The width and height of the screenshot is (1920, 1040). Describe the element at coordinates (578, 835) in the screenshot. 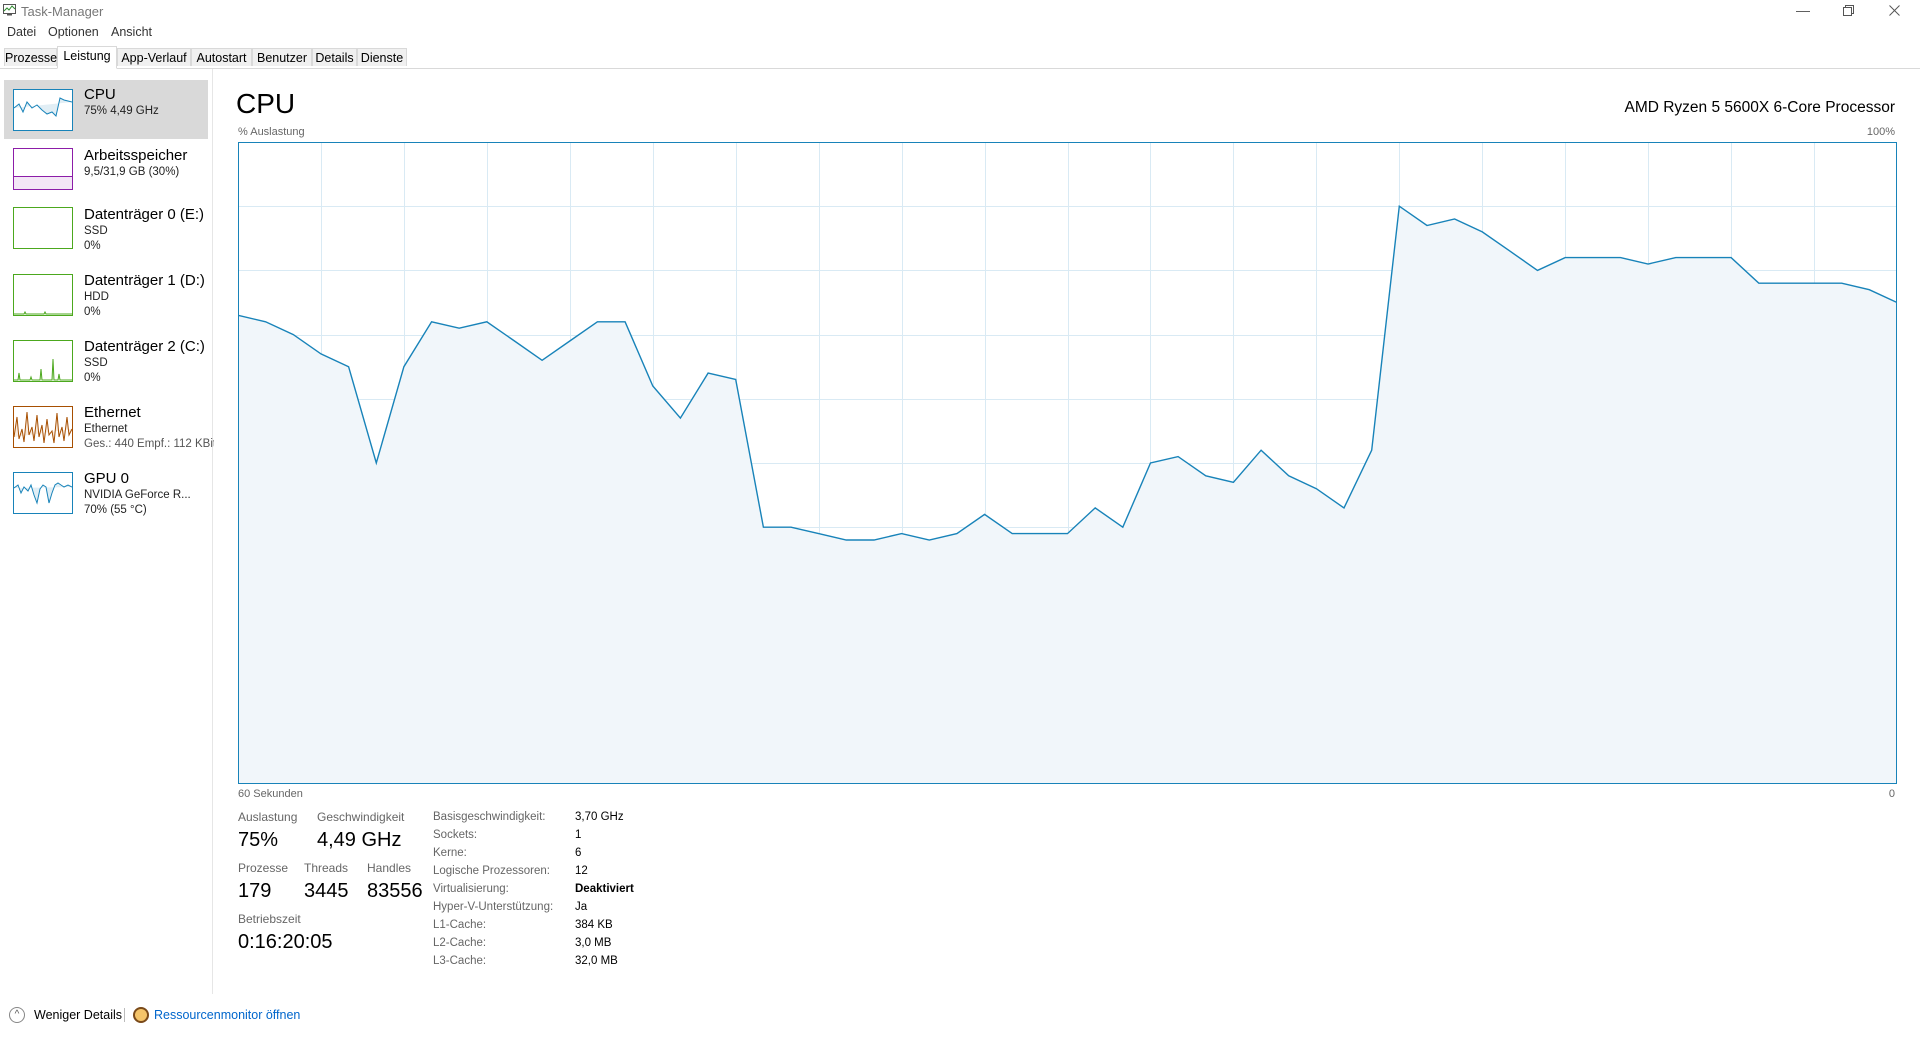

I see `detail-value: 1` at that location.